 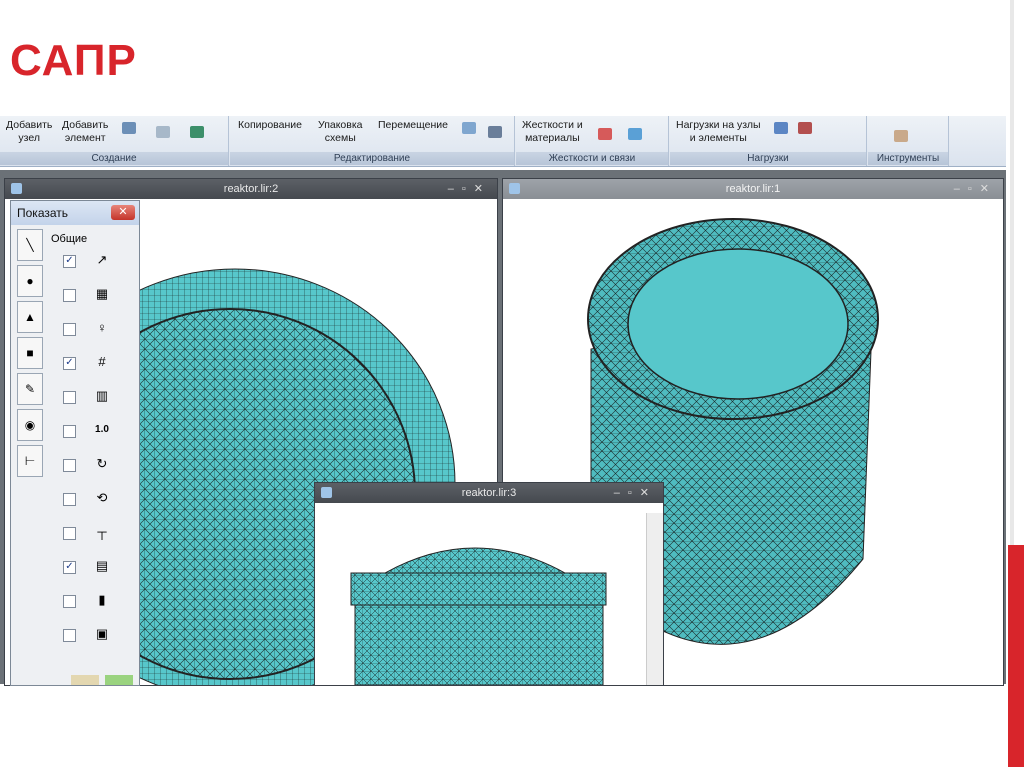 I want to click on window-title-bar: reaktor.lir:3 –▫✕, so click(x=489, y=493).